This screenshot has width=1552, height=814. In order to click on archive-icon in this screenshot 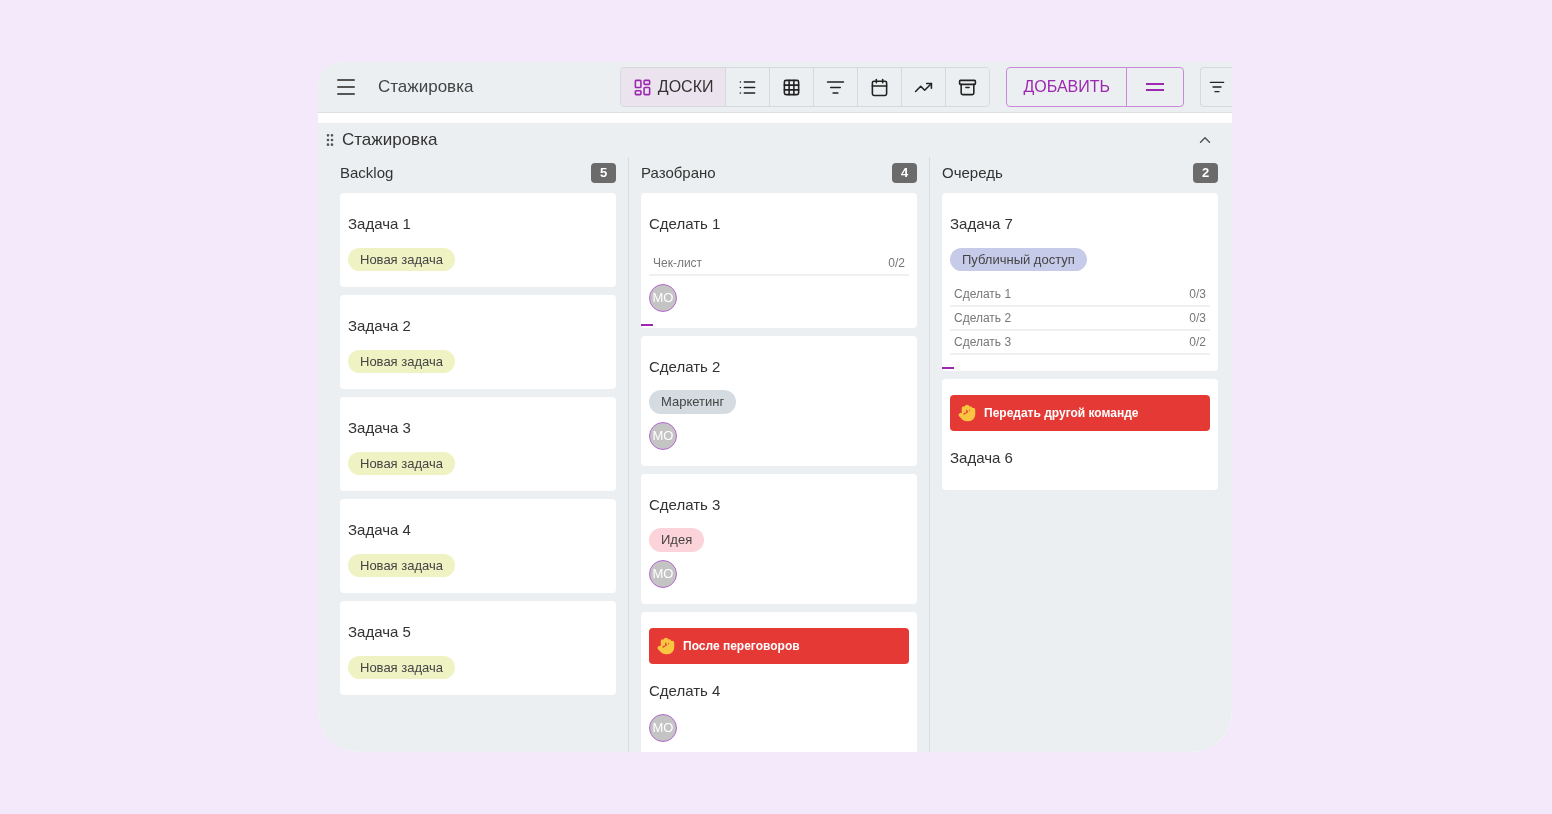, I will do `click(968, 87)`.